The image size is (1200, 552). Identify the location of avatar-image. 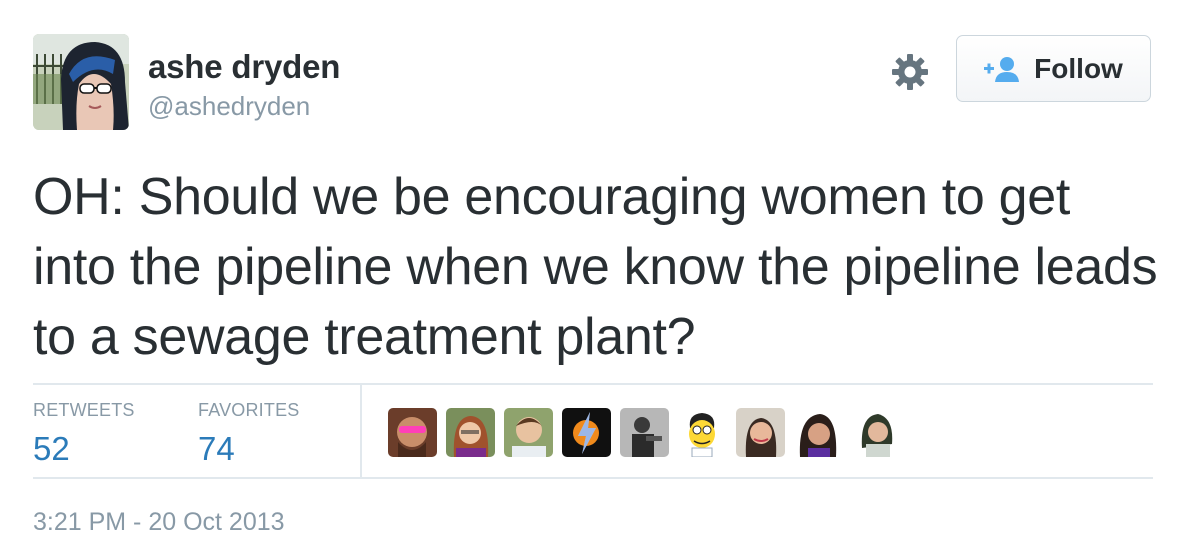
(81, 82).